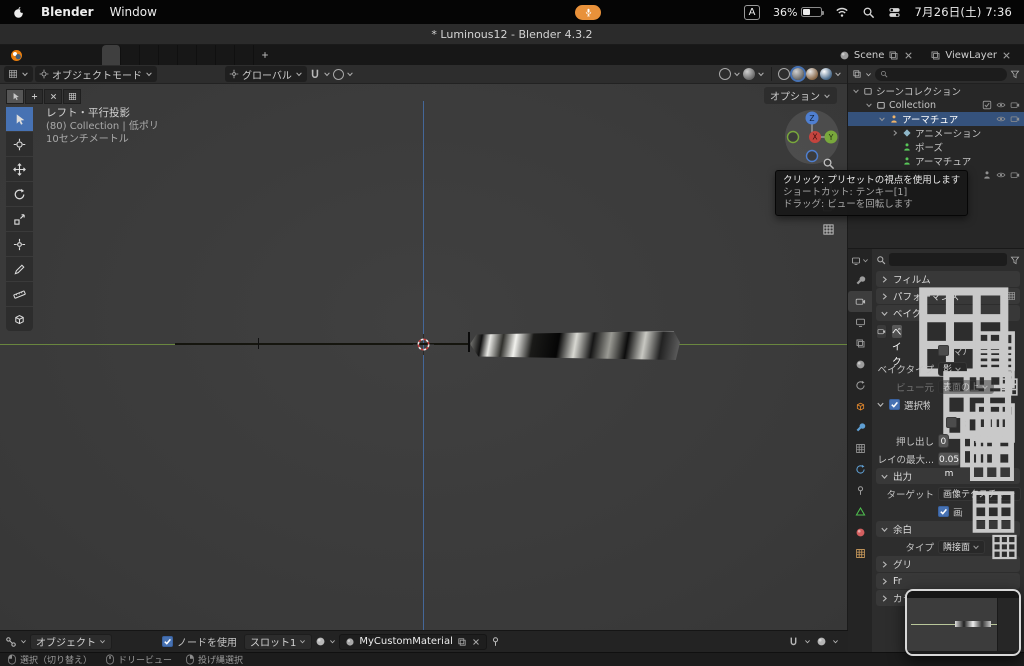  What do you see at coordinates (18, 12) in the screenshot?
I see `apple-menu-icon` at bounding box center [18, 12].